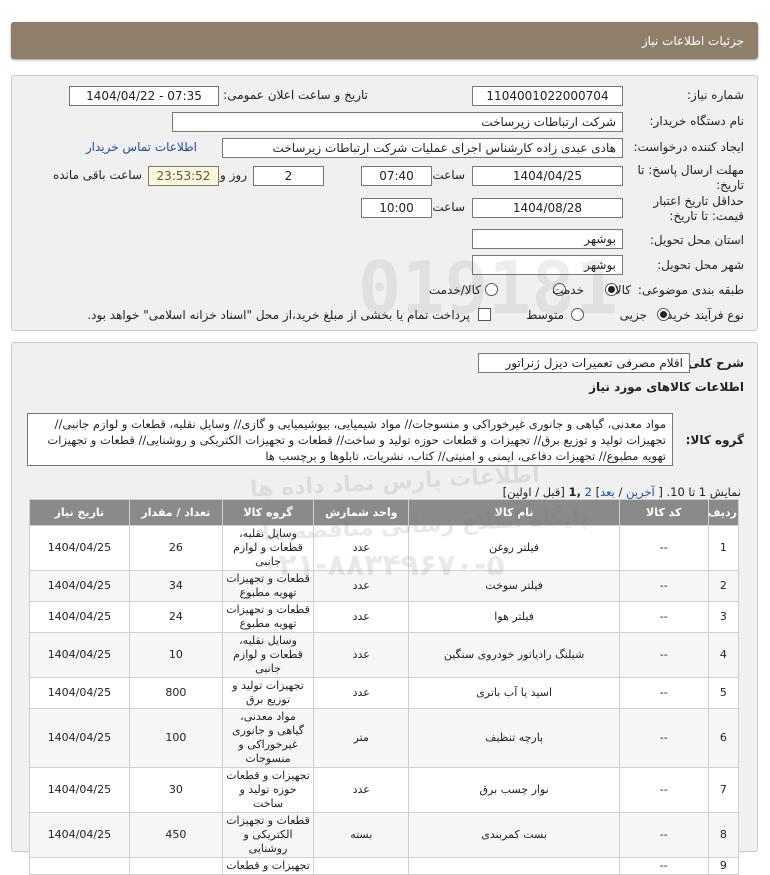 The height and width of the screenshot is (875, 770). Describe the element at coordinates (514, 835) in the screenshot. I see `cell-item-name: بست کمربندی` at that location.